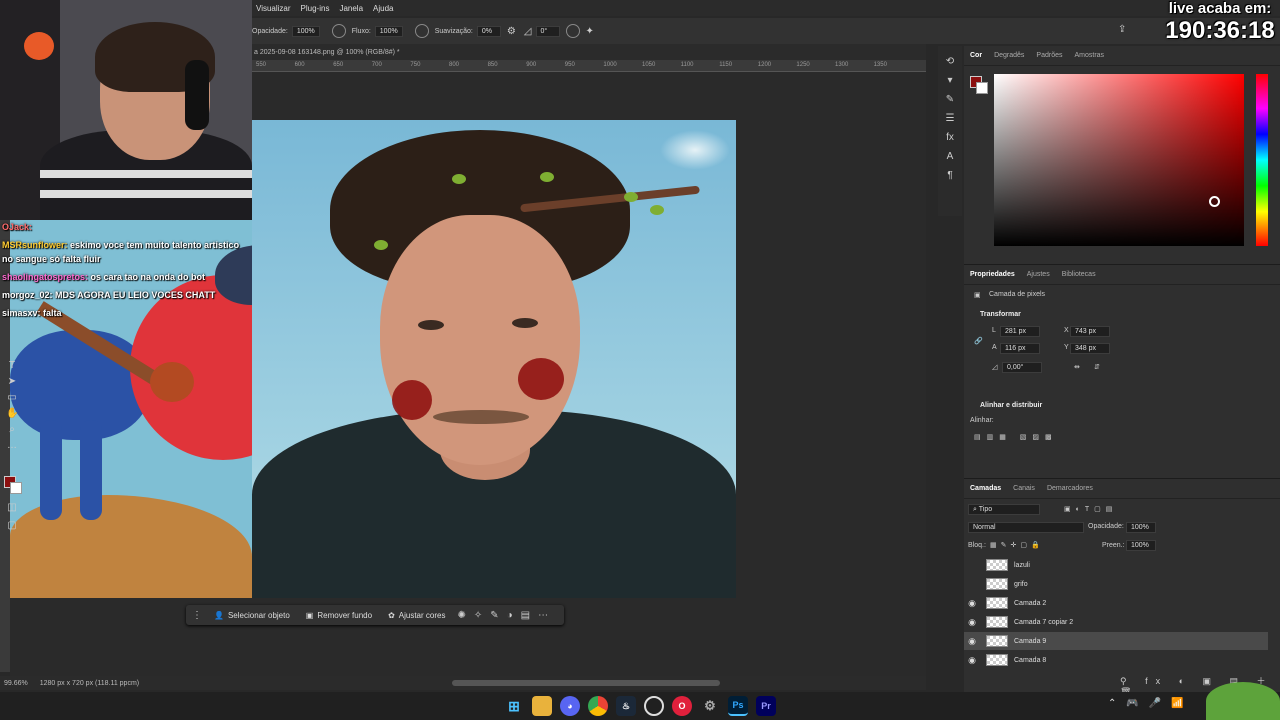 This screenshot has height=720, width=1280. Describe the element at coordinates (416, 615) in the screenshot. I see `adjust-colors-button: ✿ Ajustar cores` at that location.